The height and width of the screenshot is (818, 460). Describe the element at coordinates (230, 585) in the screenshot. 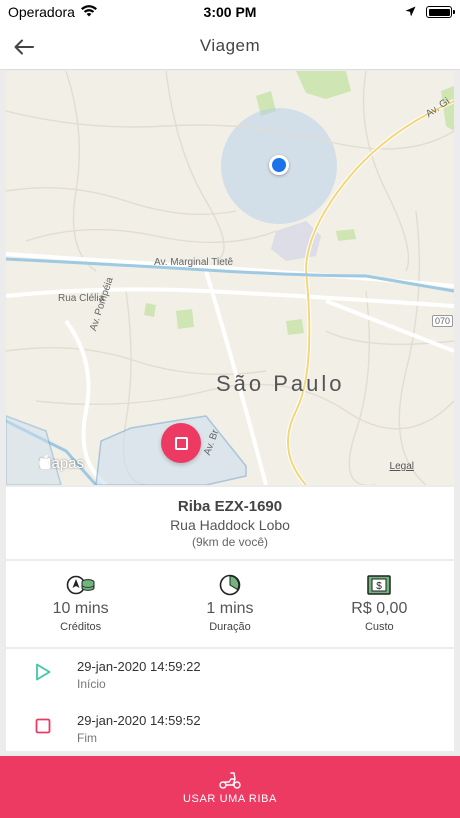

I see `clock-pie-icon` at that location.